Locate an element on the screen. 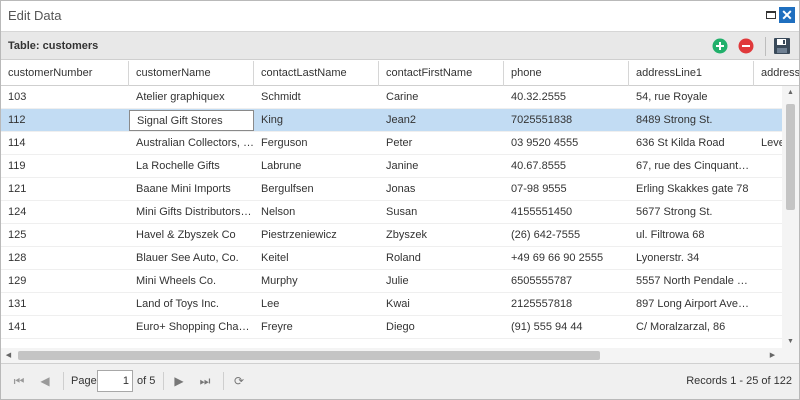 This screenshot has width=800, height=400. scroll-down-icon: ▼ is located at coordinates (790, 342).